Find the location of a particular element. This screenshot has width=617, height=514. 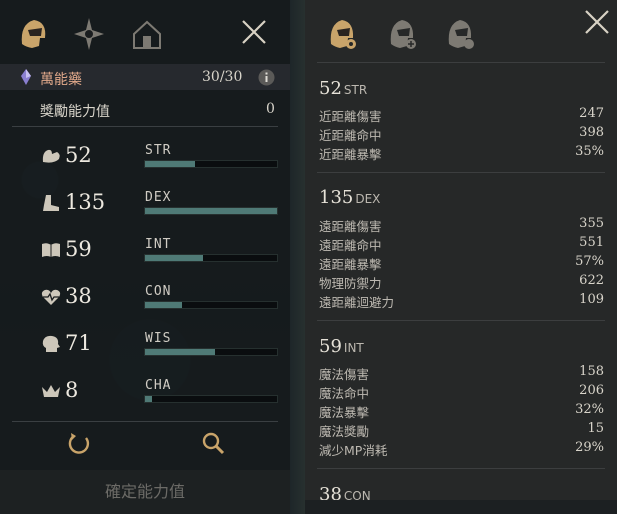

confirm-stats-button: 確定能力值 is located at coordinates (145, 492).